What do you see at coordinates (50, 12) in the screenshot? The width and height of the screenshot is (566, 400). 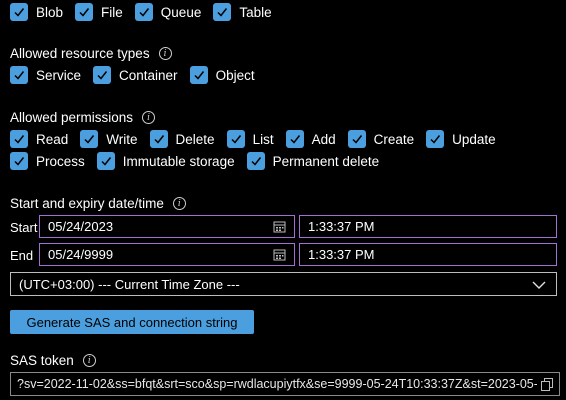 I see `checkbox-label: Blob` at bounding box center [50, 12].